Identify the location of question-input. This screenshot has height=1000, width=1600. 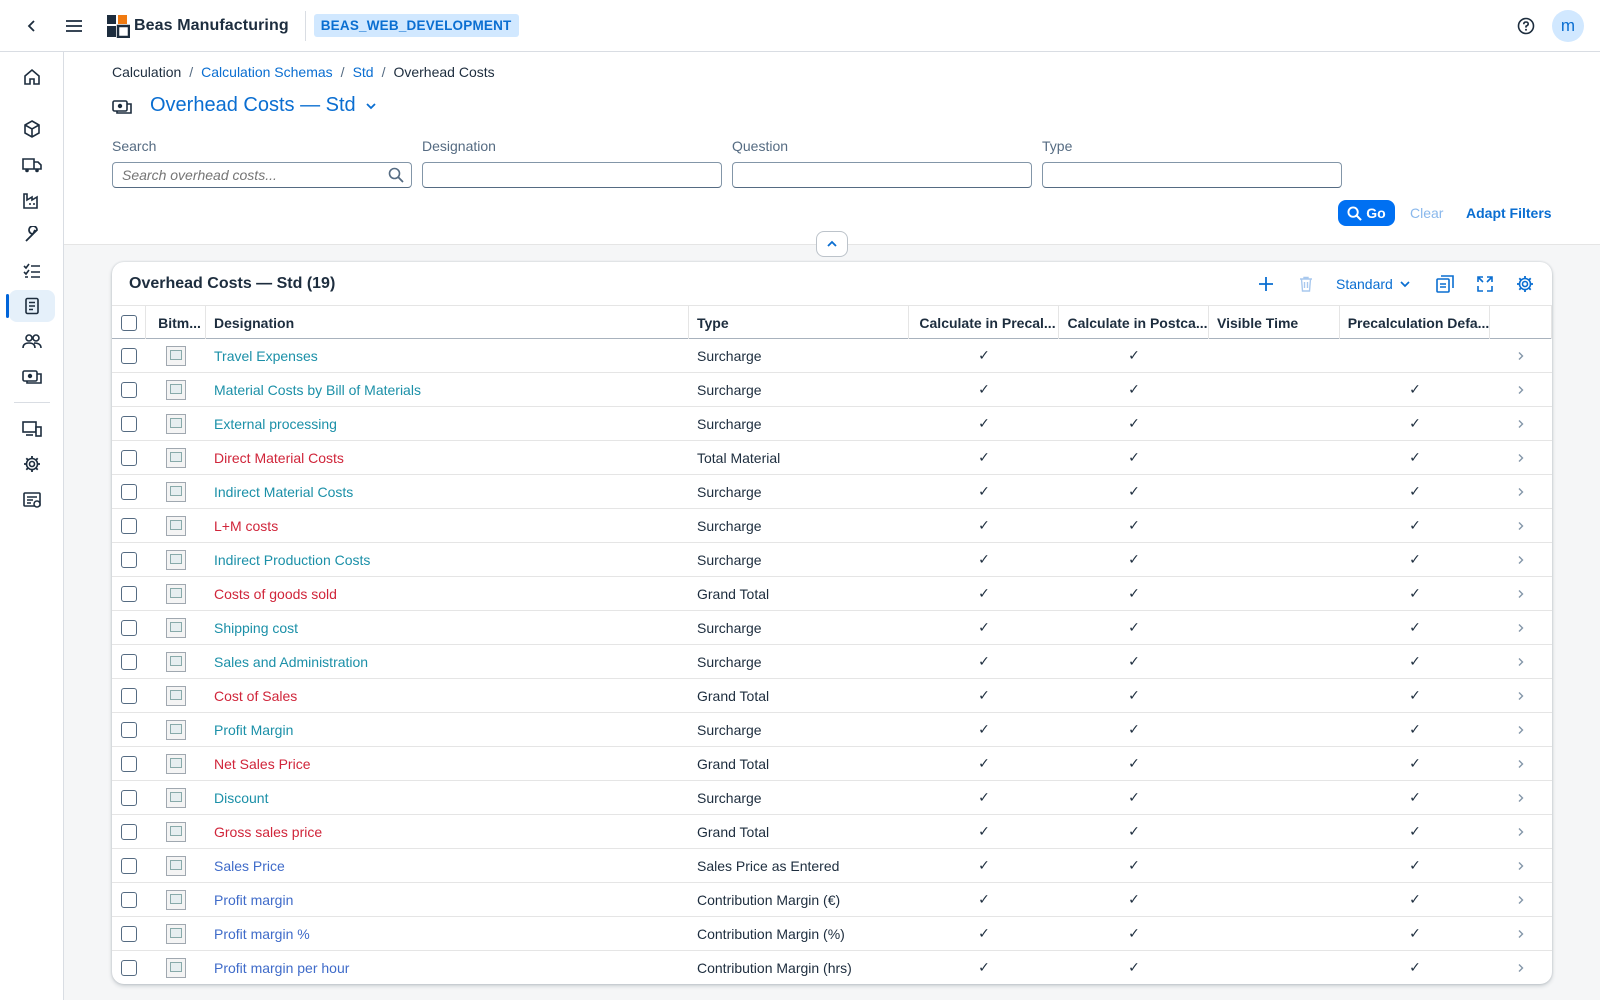
(863, 175).